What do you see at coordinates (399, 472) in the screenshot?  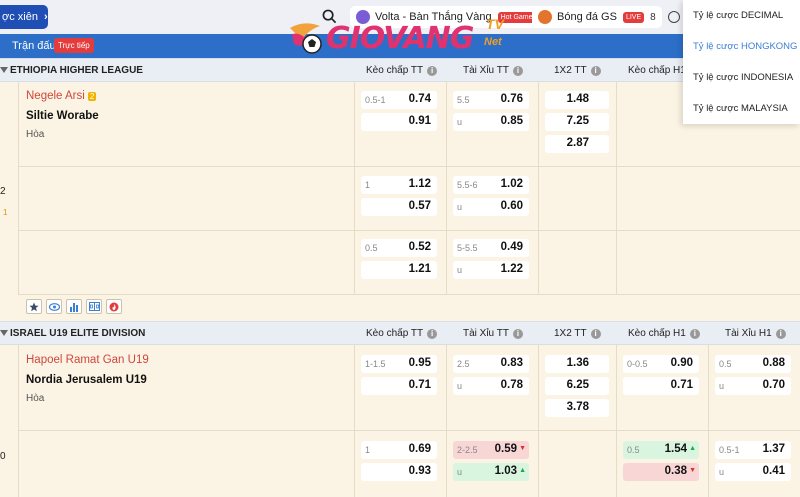 I see `odds-hcp-away: 0.93` at bounding box center [399, 472].